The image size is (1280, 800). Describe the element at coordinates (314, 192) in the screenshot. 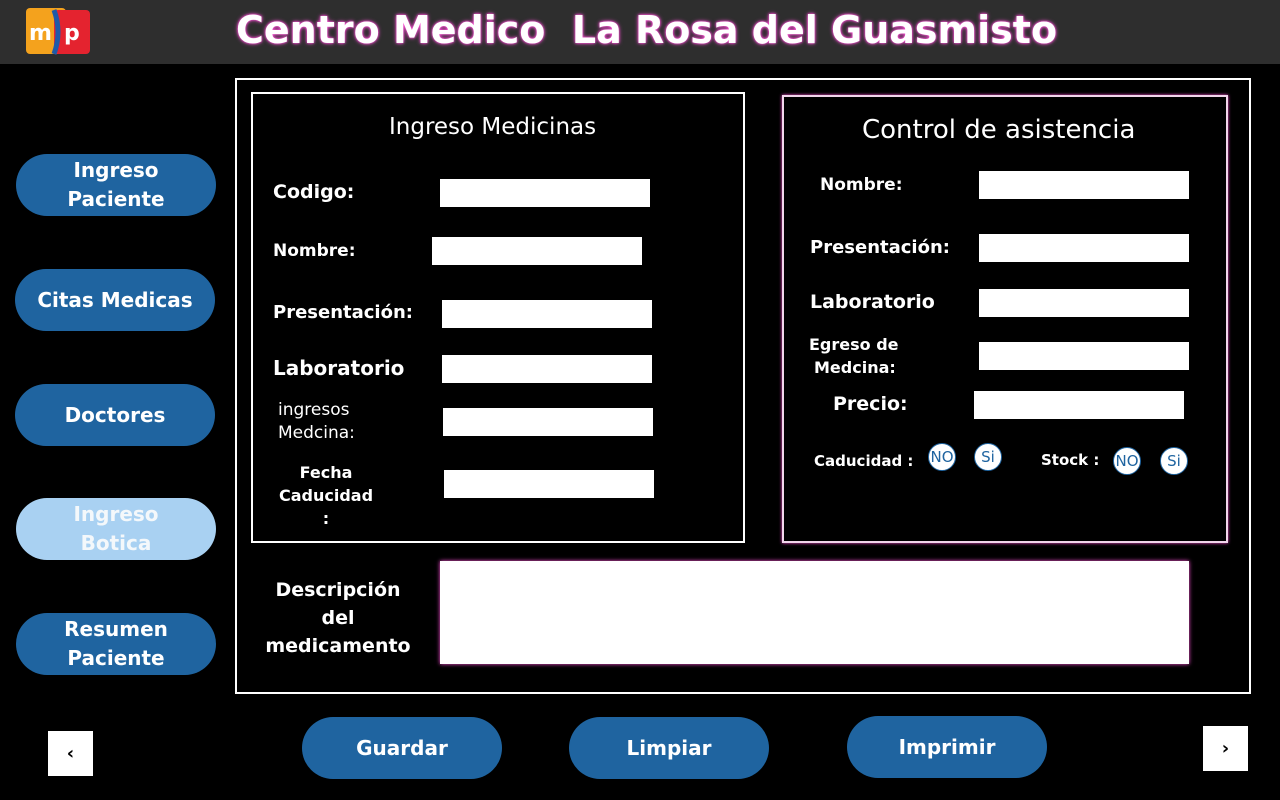

I see `codigo-label: Codigo:` at that location.